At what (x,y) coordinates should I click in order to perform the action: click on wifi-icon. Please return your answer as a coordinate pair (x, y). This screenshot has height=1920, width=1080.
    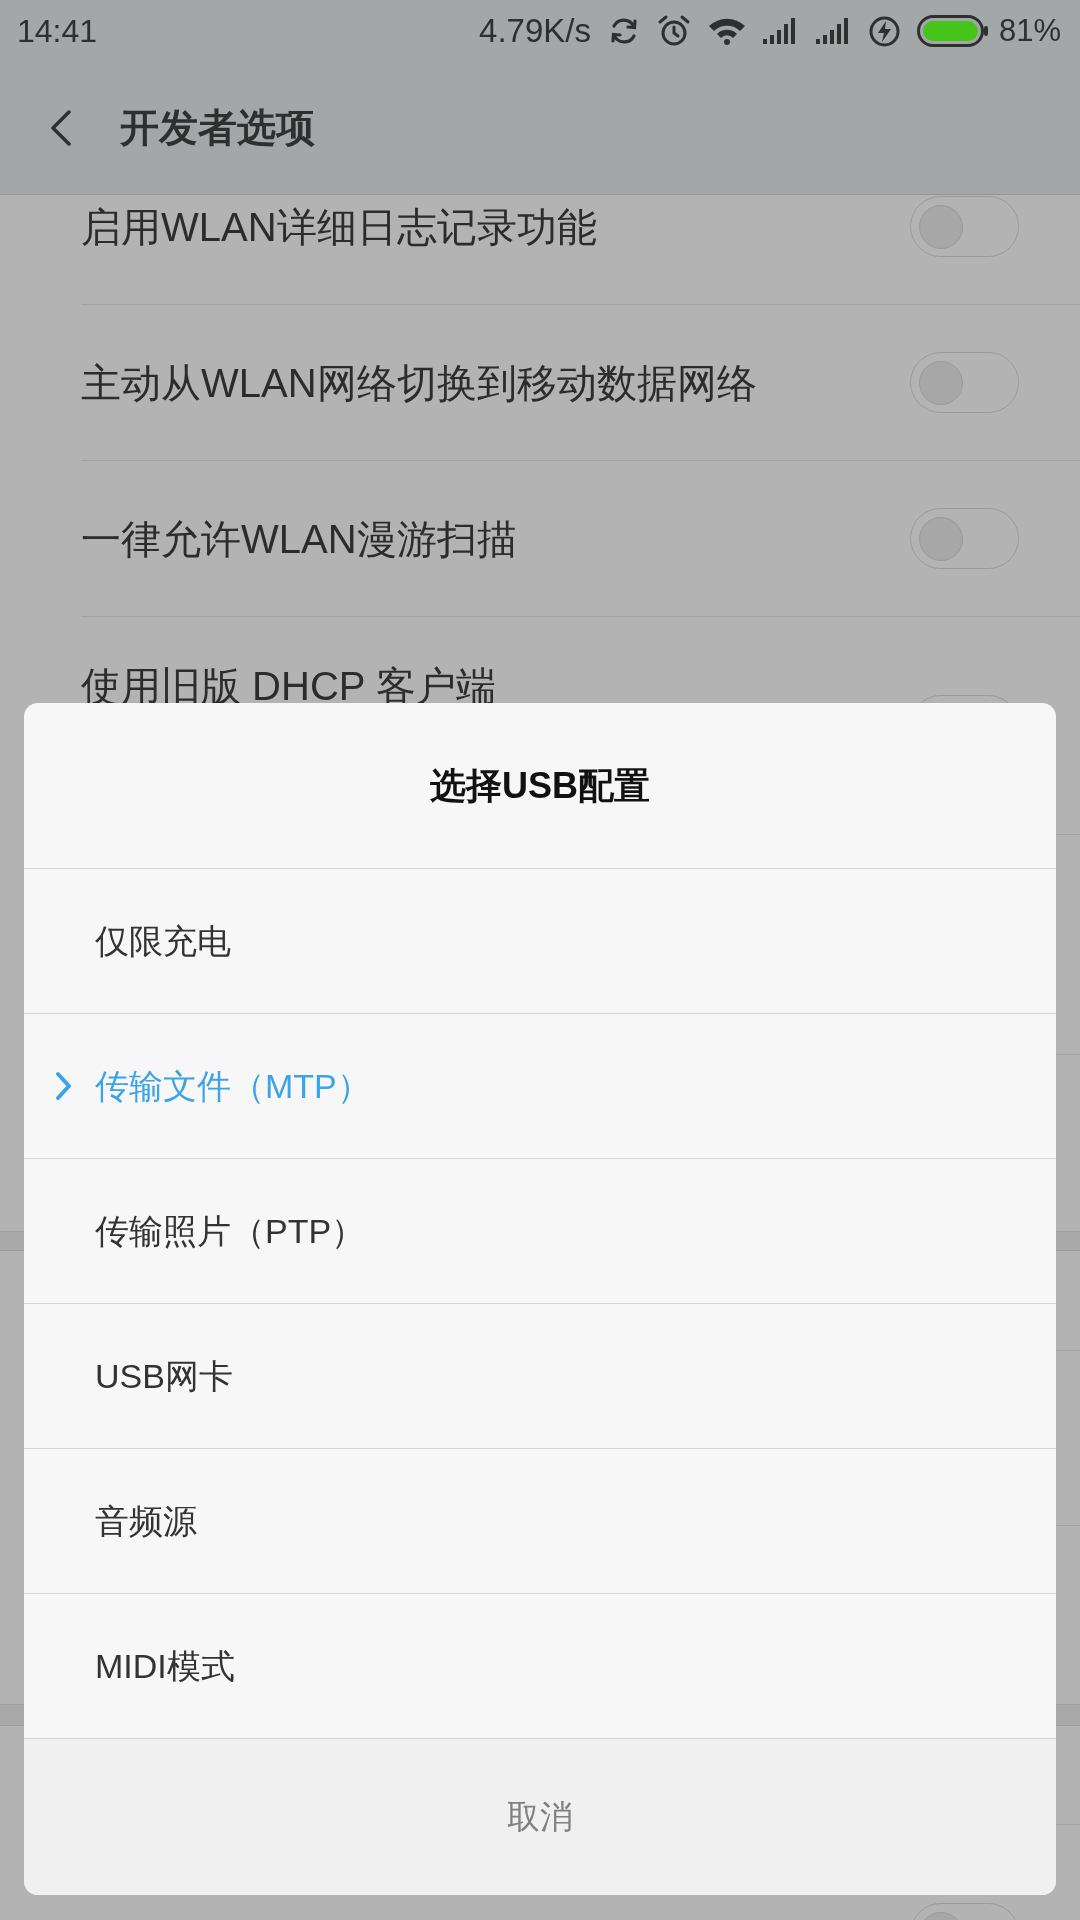
    Looking at the image, I should click on (726, 31).